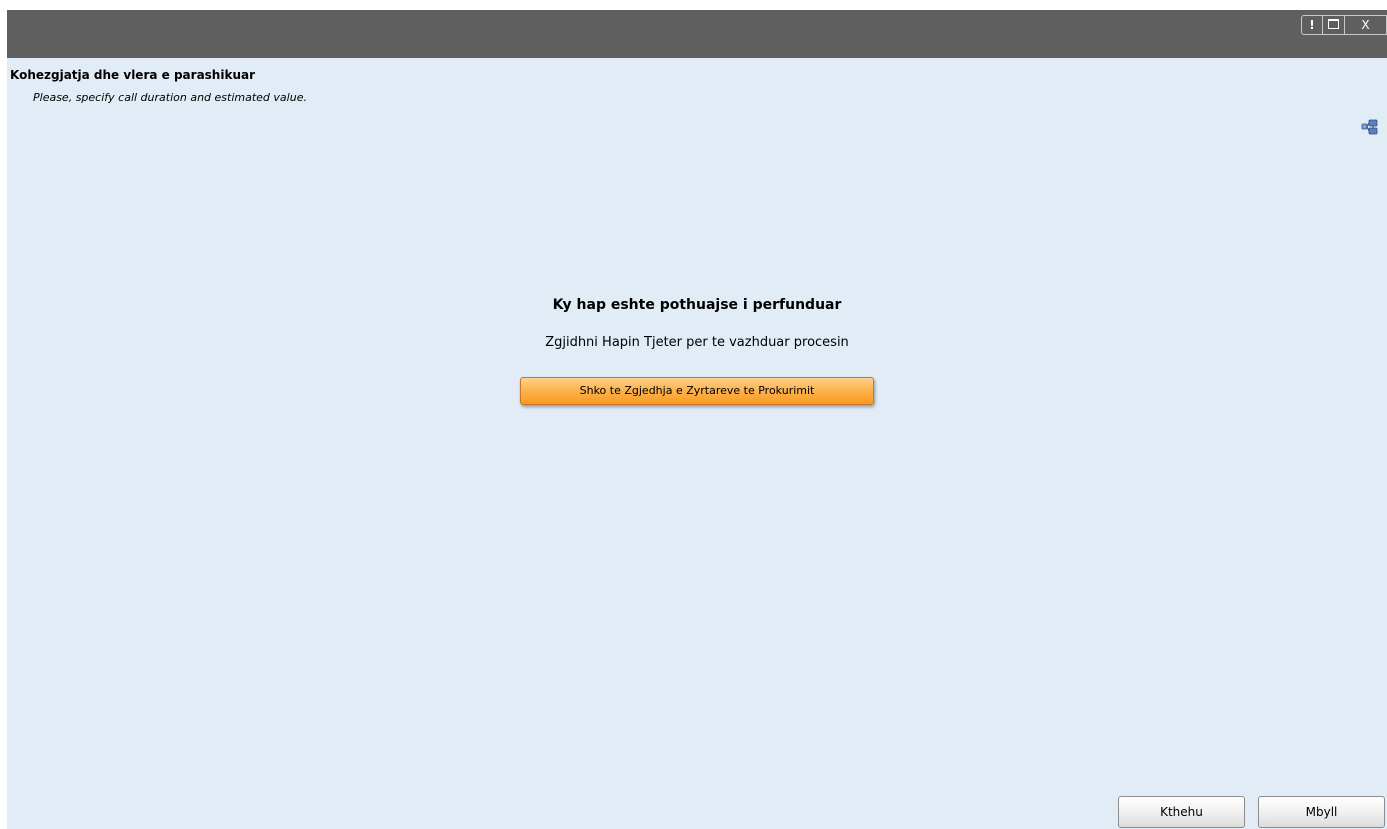 This screenshot has width=1387, height=829. I want to click on back-button: Kthehu, so click(1181, 812).